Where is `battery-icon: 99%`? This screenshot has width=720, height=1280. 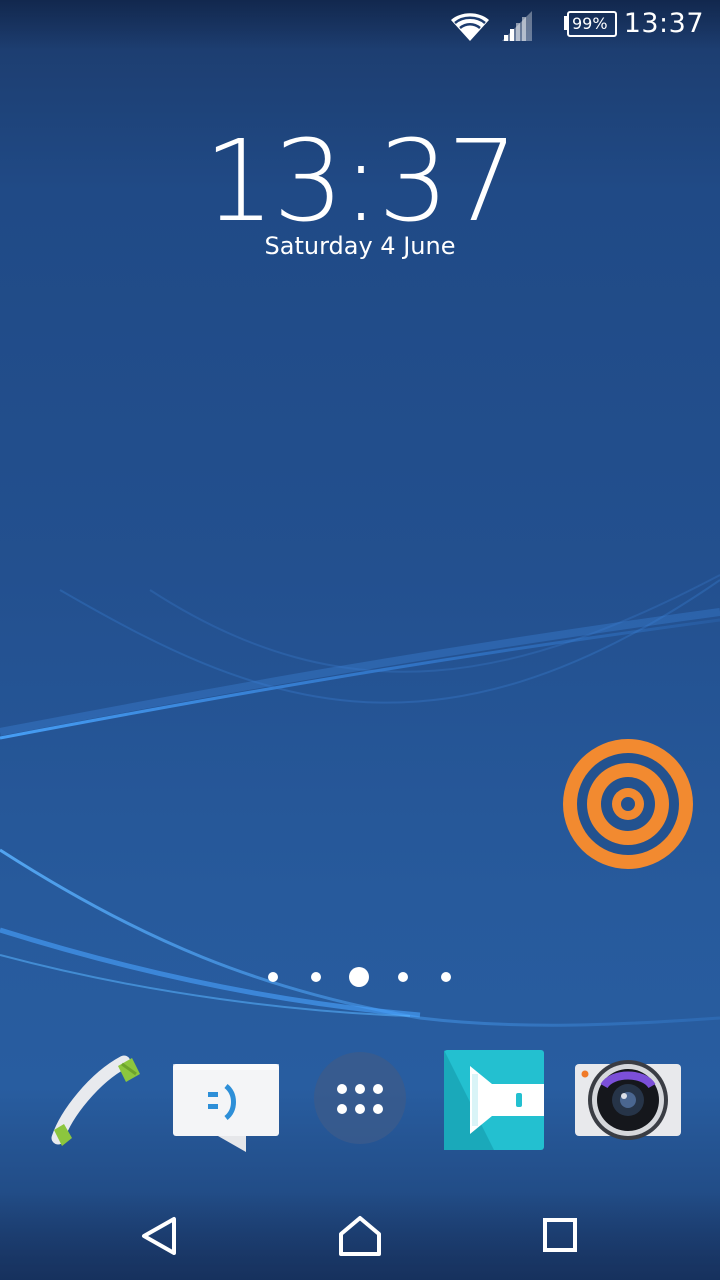 battery-icon: 99% is located at coordinates (590, 24).